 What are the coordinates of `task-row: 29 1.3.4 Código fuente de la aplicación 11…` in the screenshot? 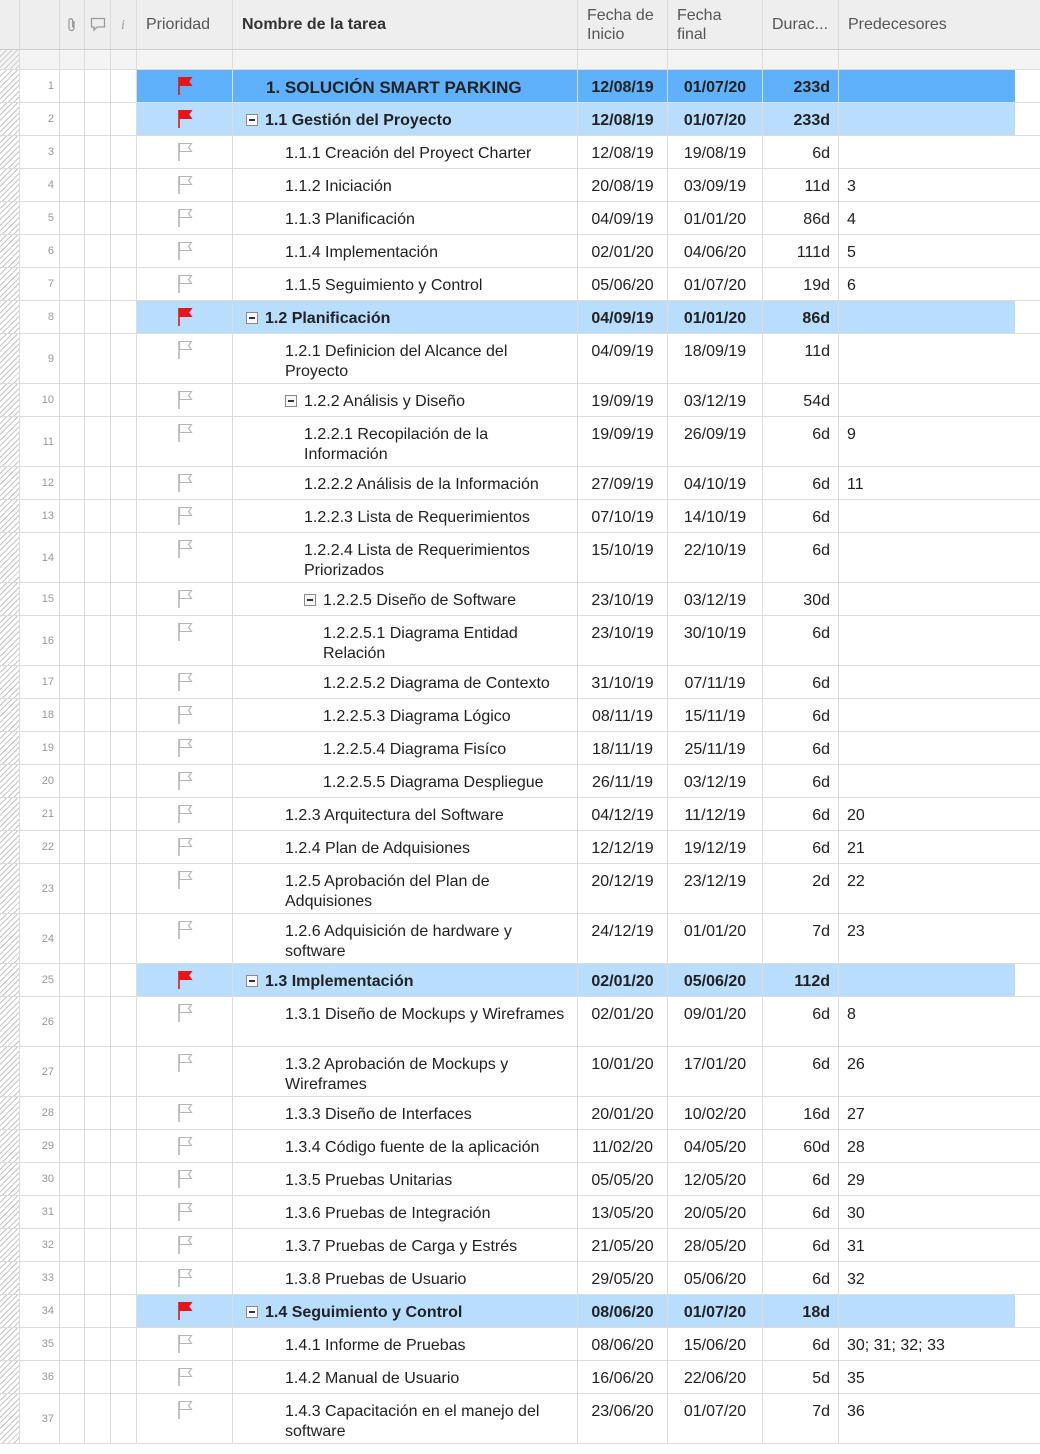 It's located at (520, 1146).